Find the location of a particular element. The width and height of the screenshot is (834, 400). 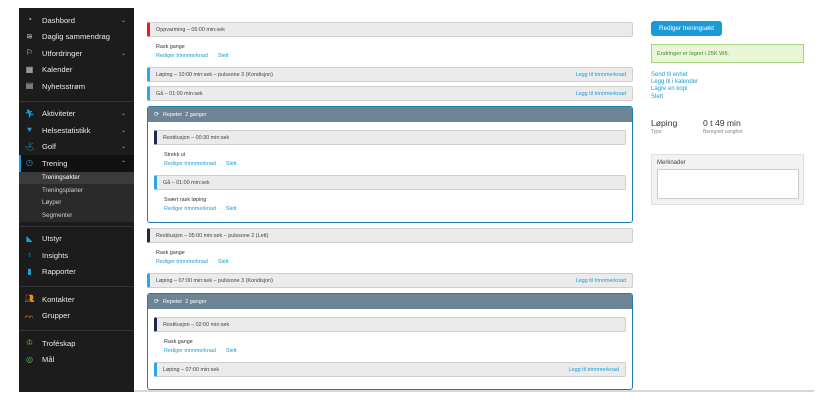

notes-textarea is located at coordinates (728, 184).